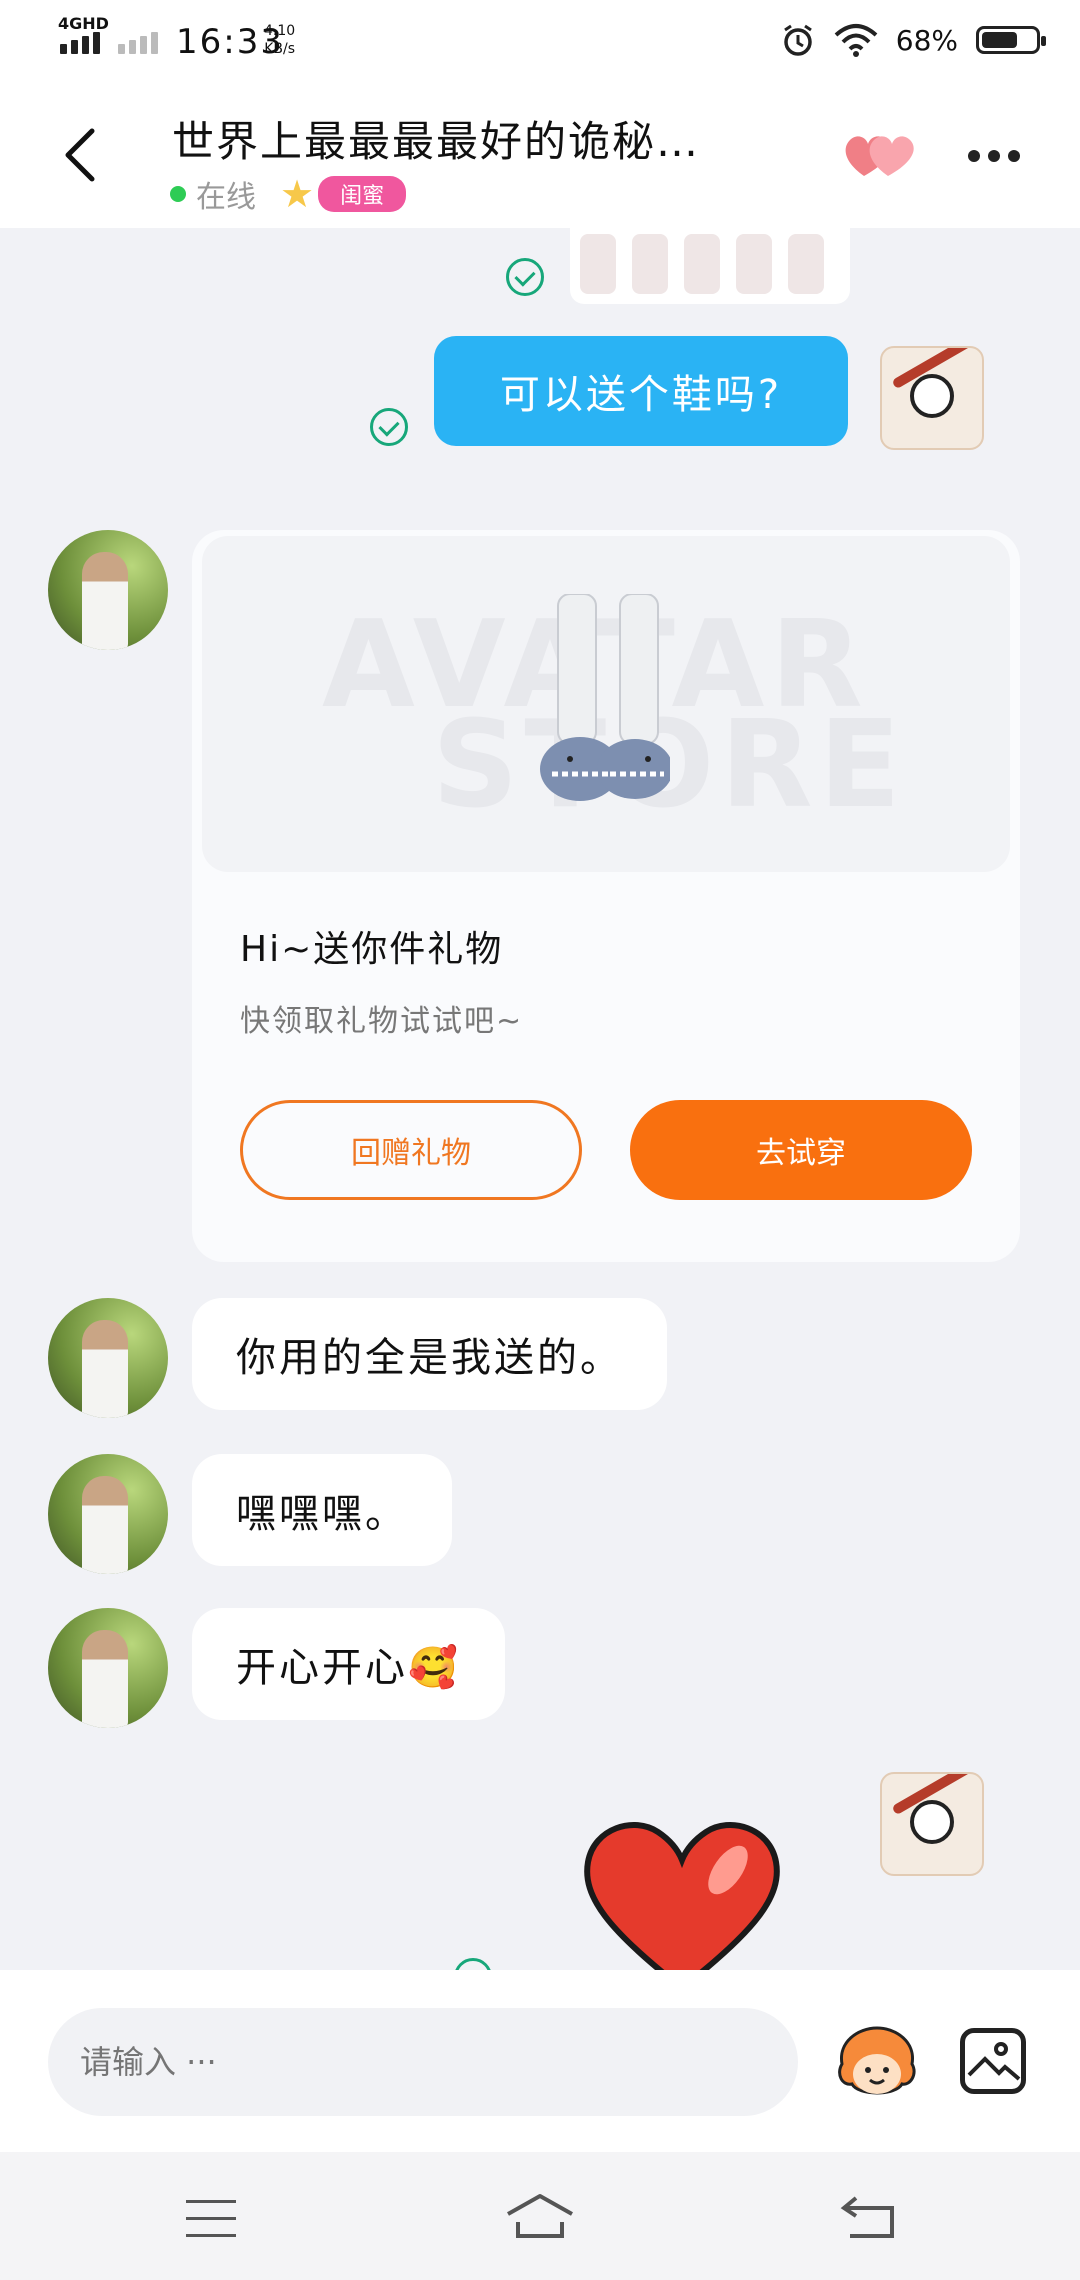 The height and width of the screenshot is (2280, 1080). I want to click on message-bubble-self: 可以送个鞋吗?, so click(641, 391).